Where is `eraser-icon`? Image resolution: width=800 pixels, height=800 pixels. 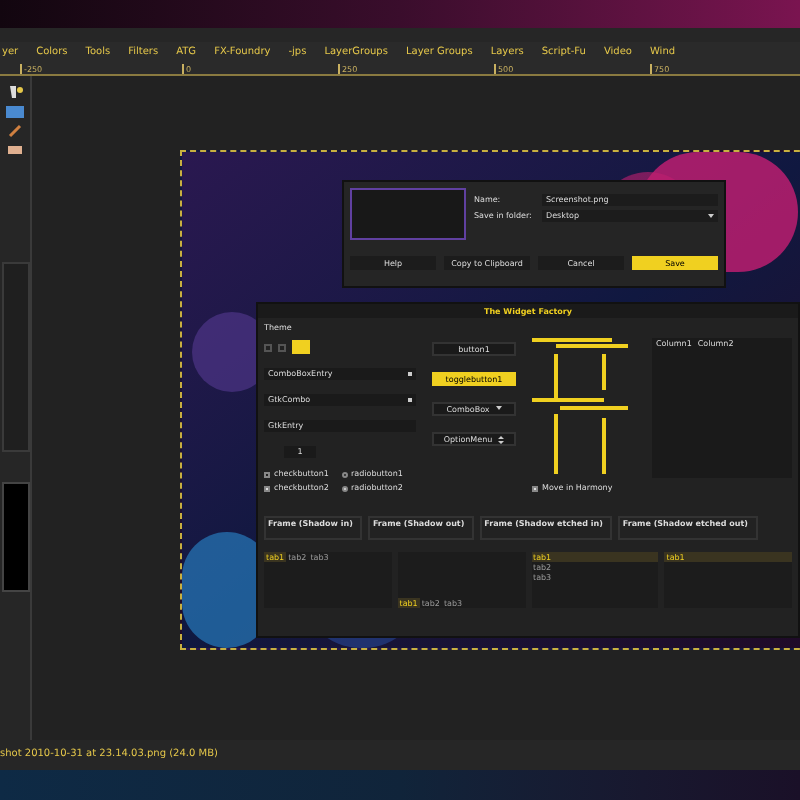
eraser-icon is located at coordinates (15, 150).